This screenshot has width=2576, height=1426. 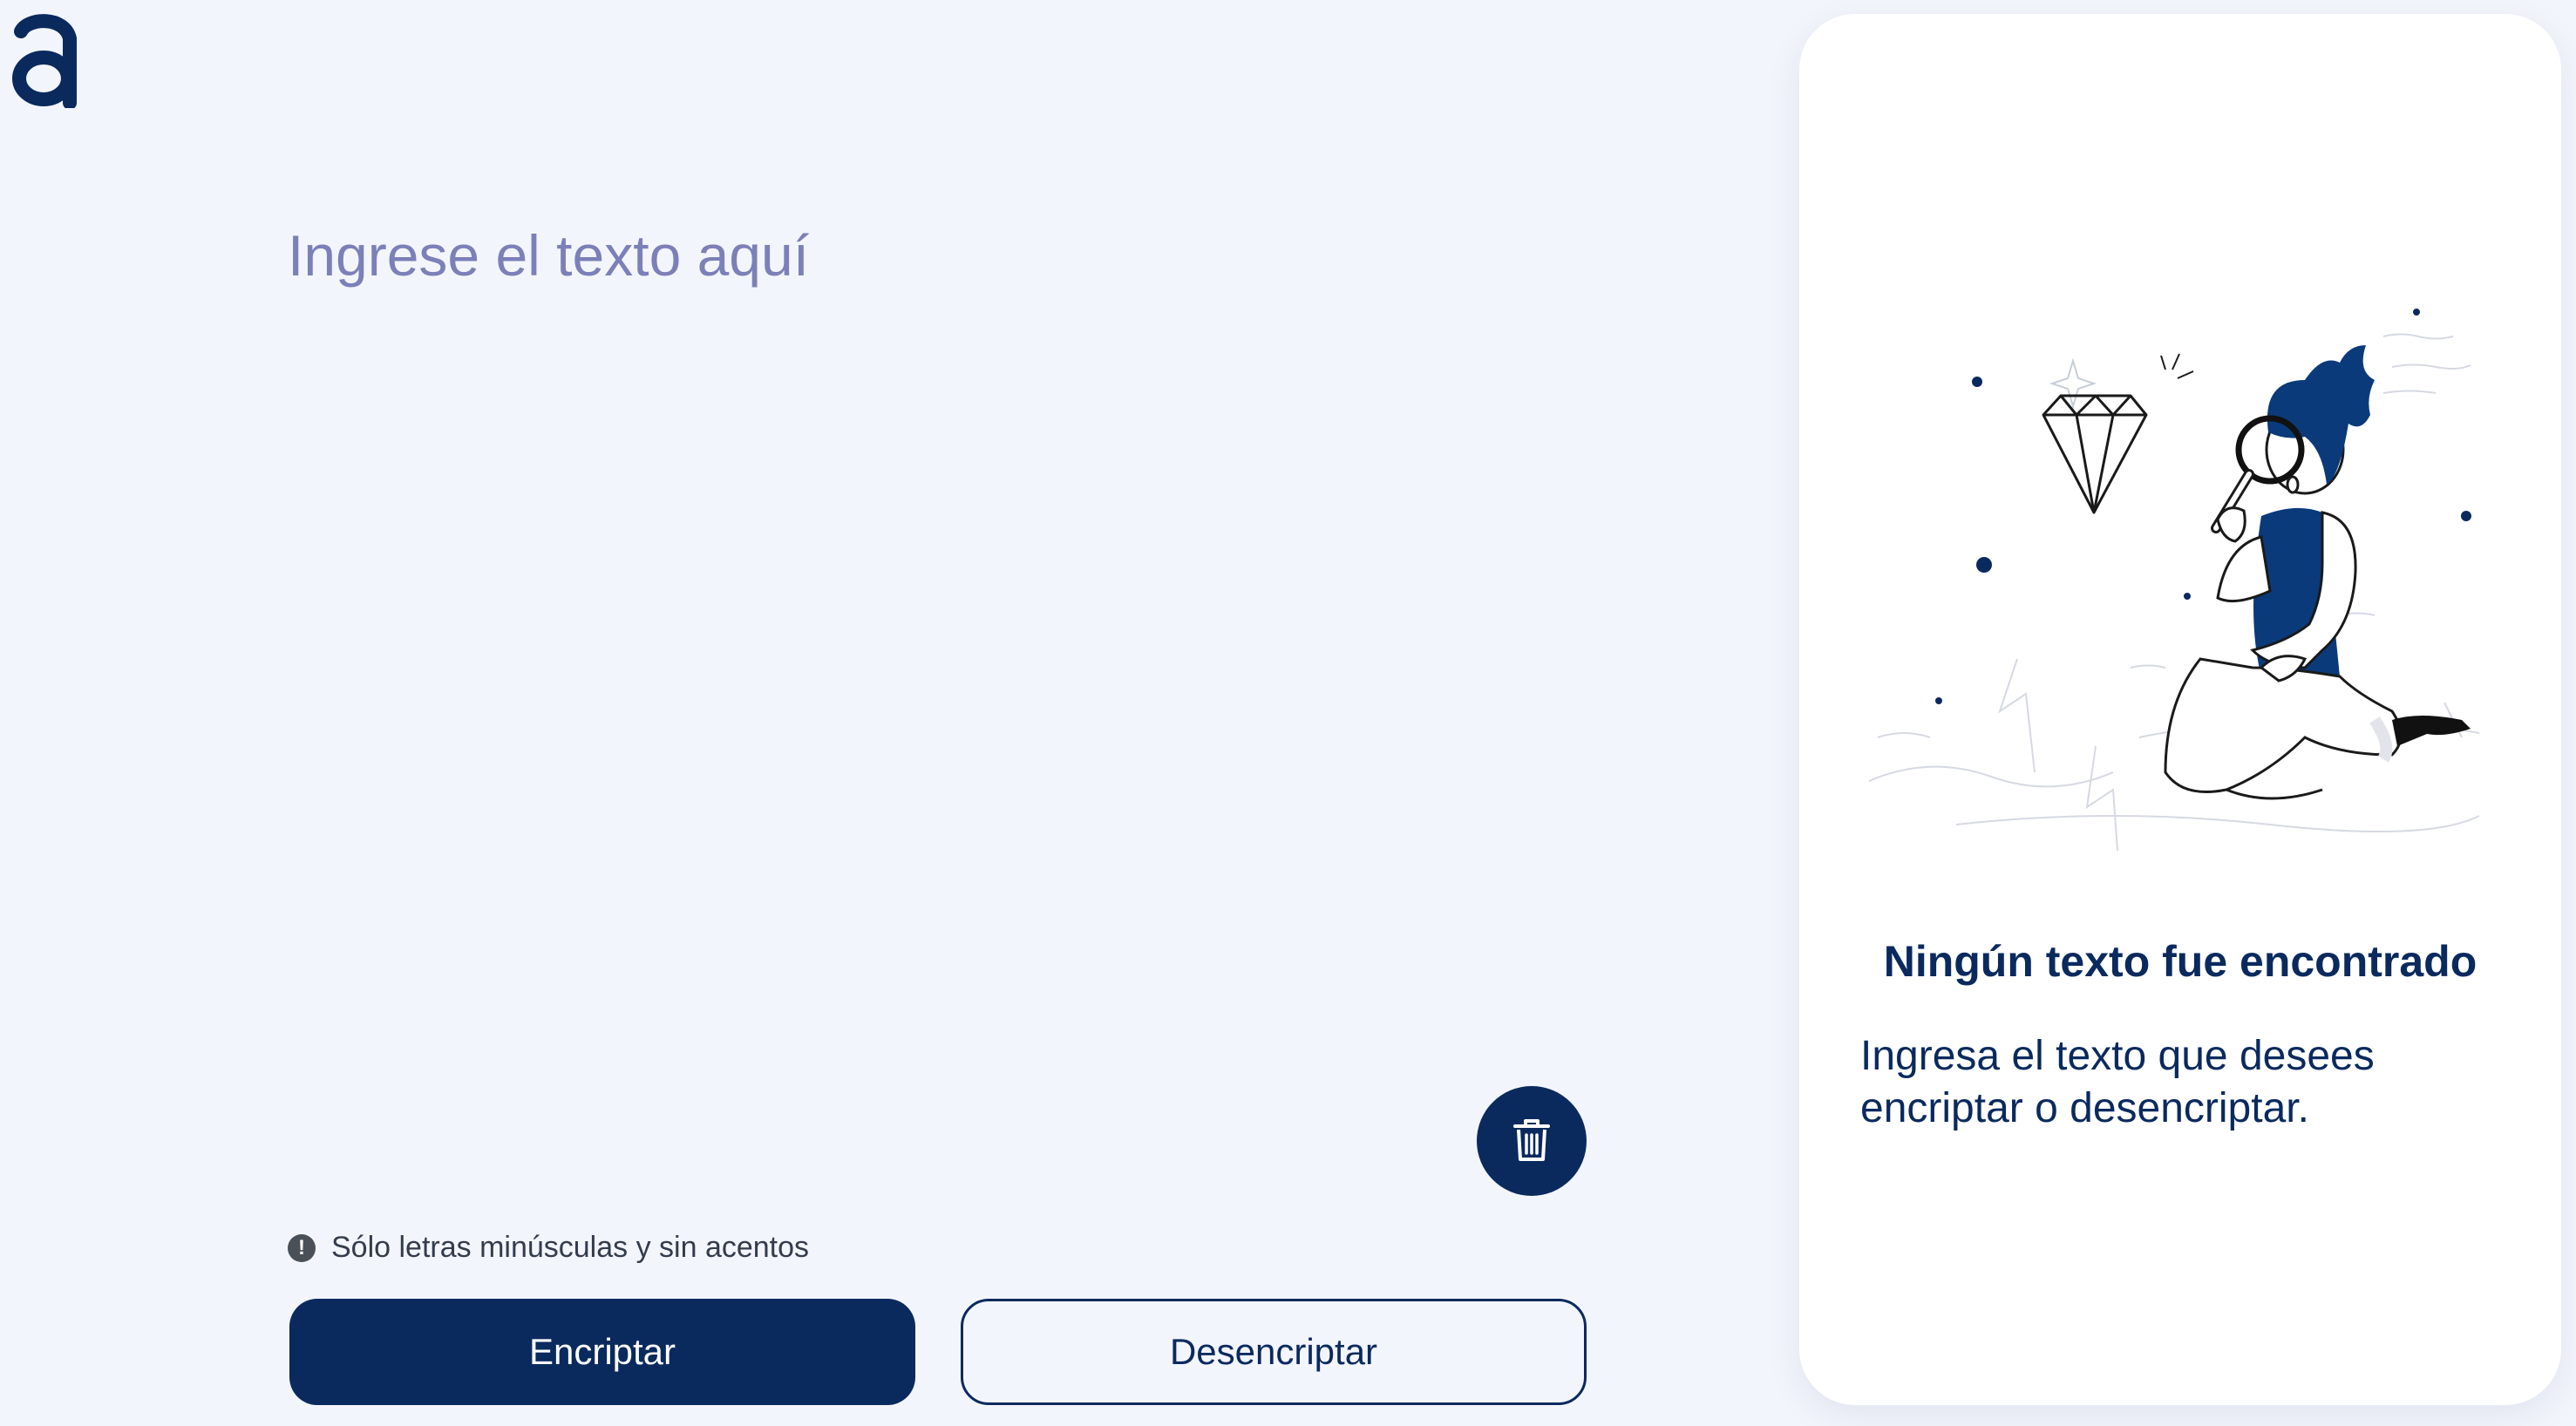 What do you see at coordinates (571, 1248) in the screenshot?
I see `hint-text: Sólo letras minúsculas y sin acentos` at bounding box center [571, 1248].